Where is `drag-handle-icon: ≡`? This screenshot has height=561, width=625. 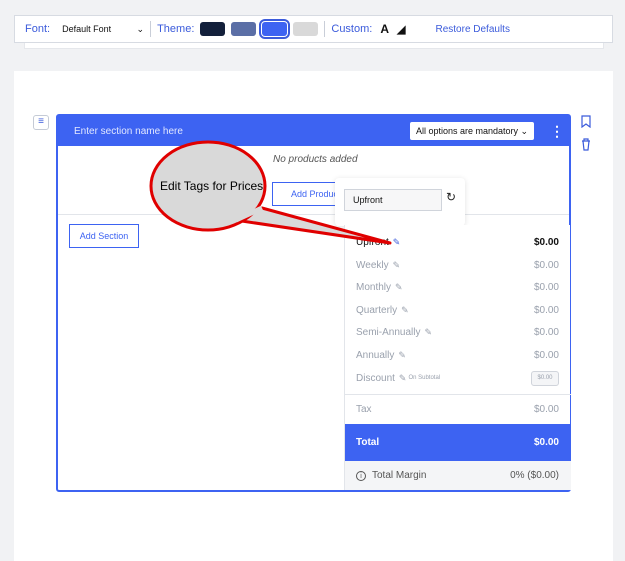
drag-handle-icon: ≡ is located at coordinates (41, 122).